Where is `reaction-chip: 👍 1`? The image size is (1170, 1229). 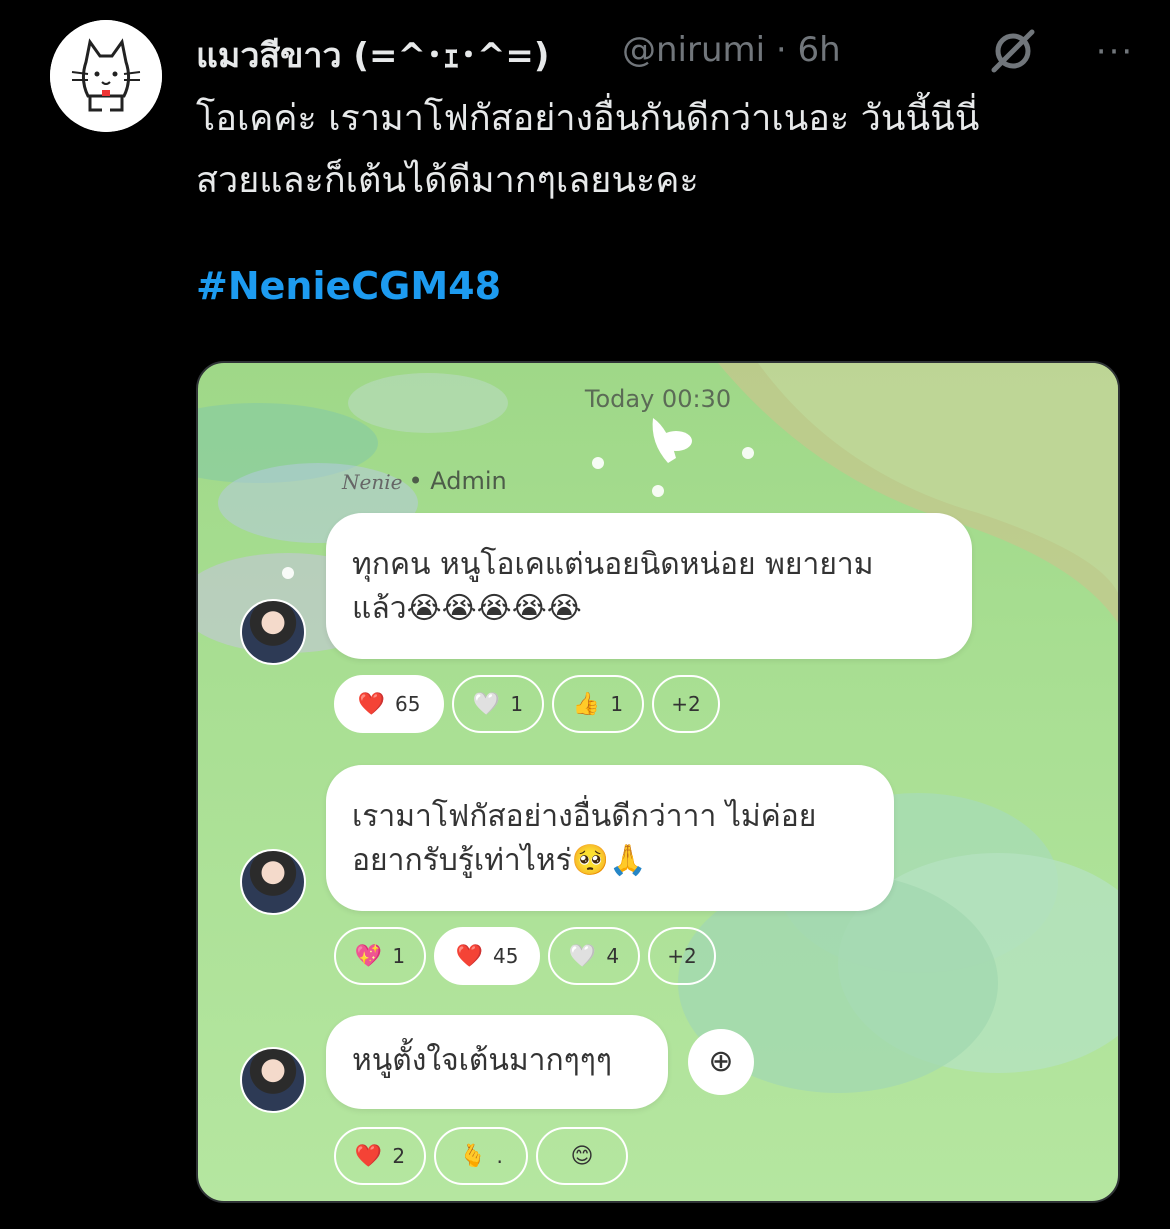 reaction-chip: 👍 1 is located at coordinates (598, 704).